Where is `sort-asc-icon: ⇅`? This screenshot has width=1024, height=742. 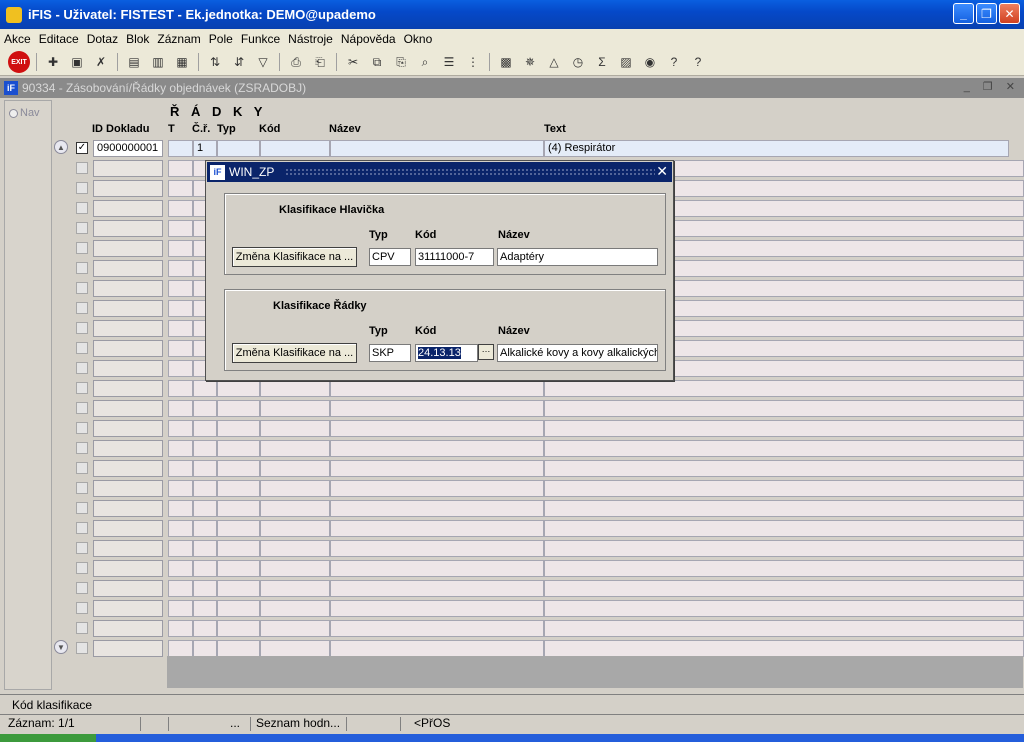 sort-asc-icon: ⇅ is located at coordinates (215, 62).